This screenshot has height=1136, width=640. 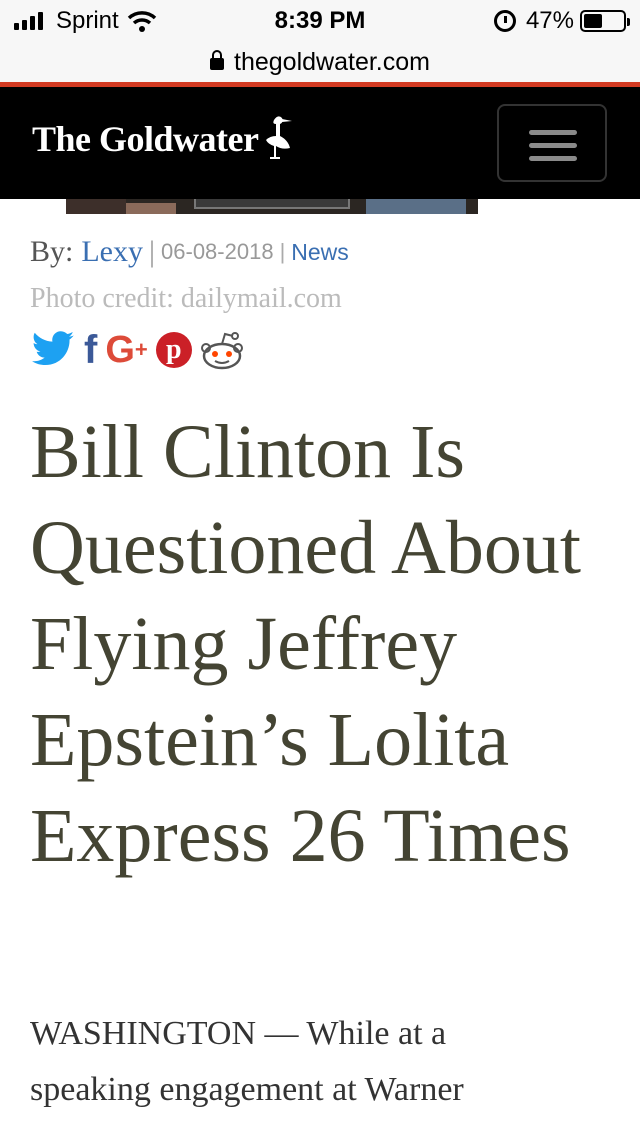 I want to click on google-plus-icon: G +, so click(x=126, y=350).